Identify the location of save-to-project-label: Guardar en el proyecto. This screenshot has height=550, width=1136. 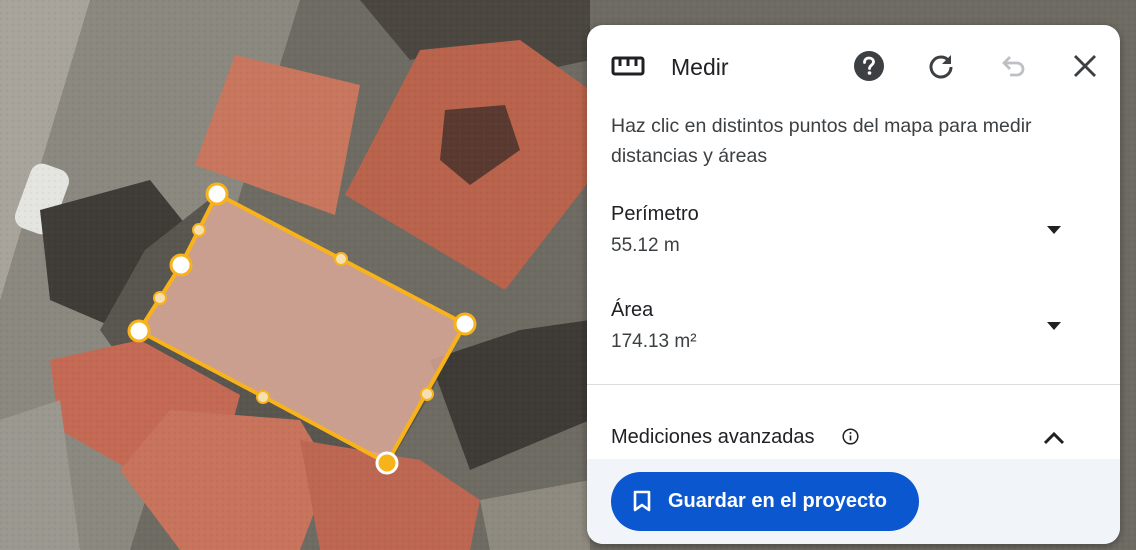
(777, 501).